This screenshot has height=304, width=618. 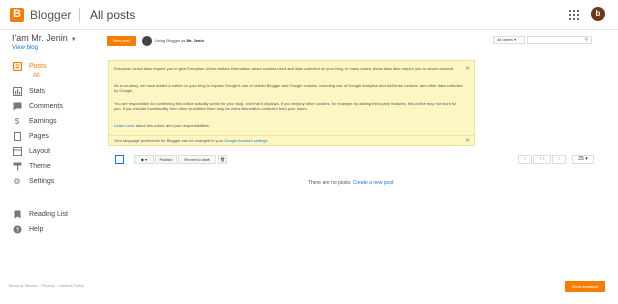 I want to click on view-blog-link: View blog, so click(x=25, y=48).